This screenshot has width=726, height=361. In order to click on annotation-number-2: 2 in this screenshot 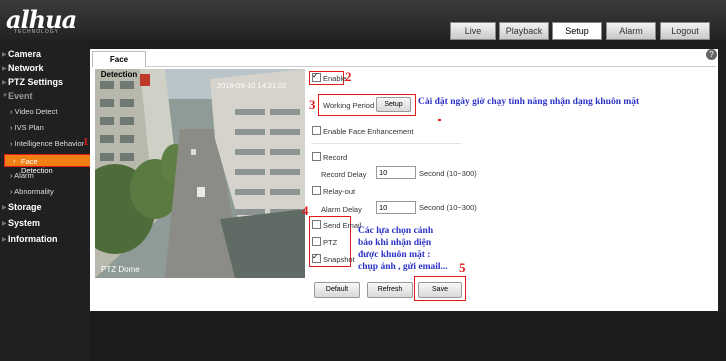, I will do `click(348, 76)`.